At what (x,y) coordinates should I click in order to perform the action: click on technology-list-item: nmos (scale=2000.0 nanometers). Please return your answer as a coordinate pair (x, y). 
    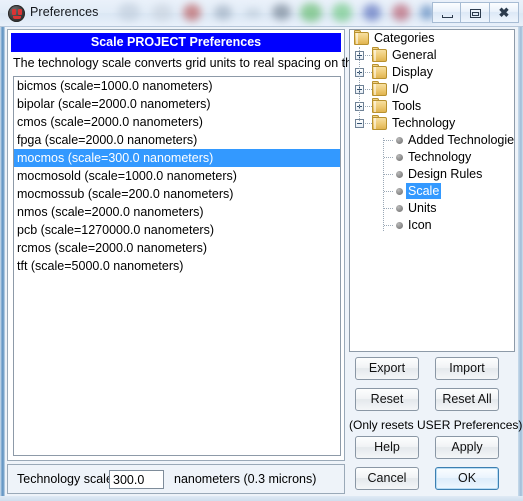
    Looking at the image, I should click on (177, 212).